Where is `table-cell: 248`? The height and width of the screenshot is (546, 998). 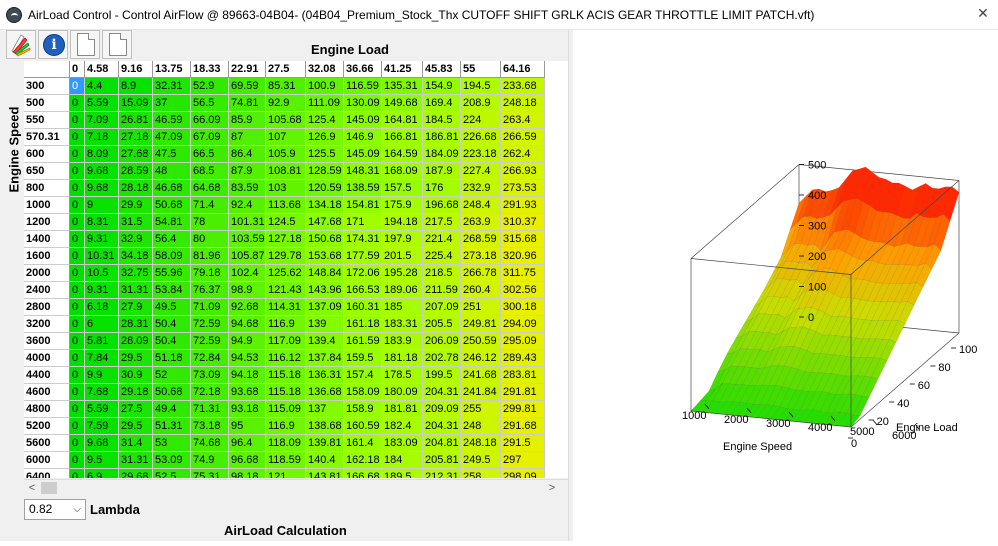 table-cell: 248 is located at coordinates (481, 426).